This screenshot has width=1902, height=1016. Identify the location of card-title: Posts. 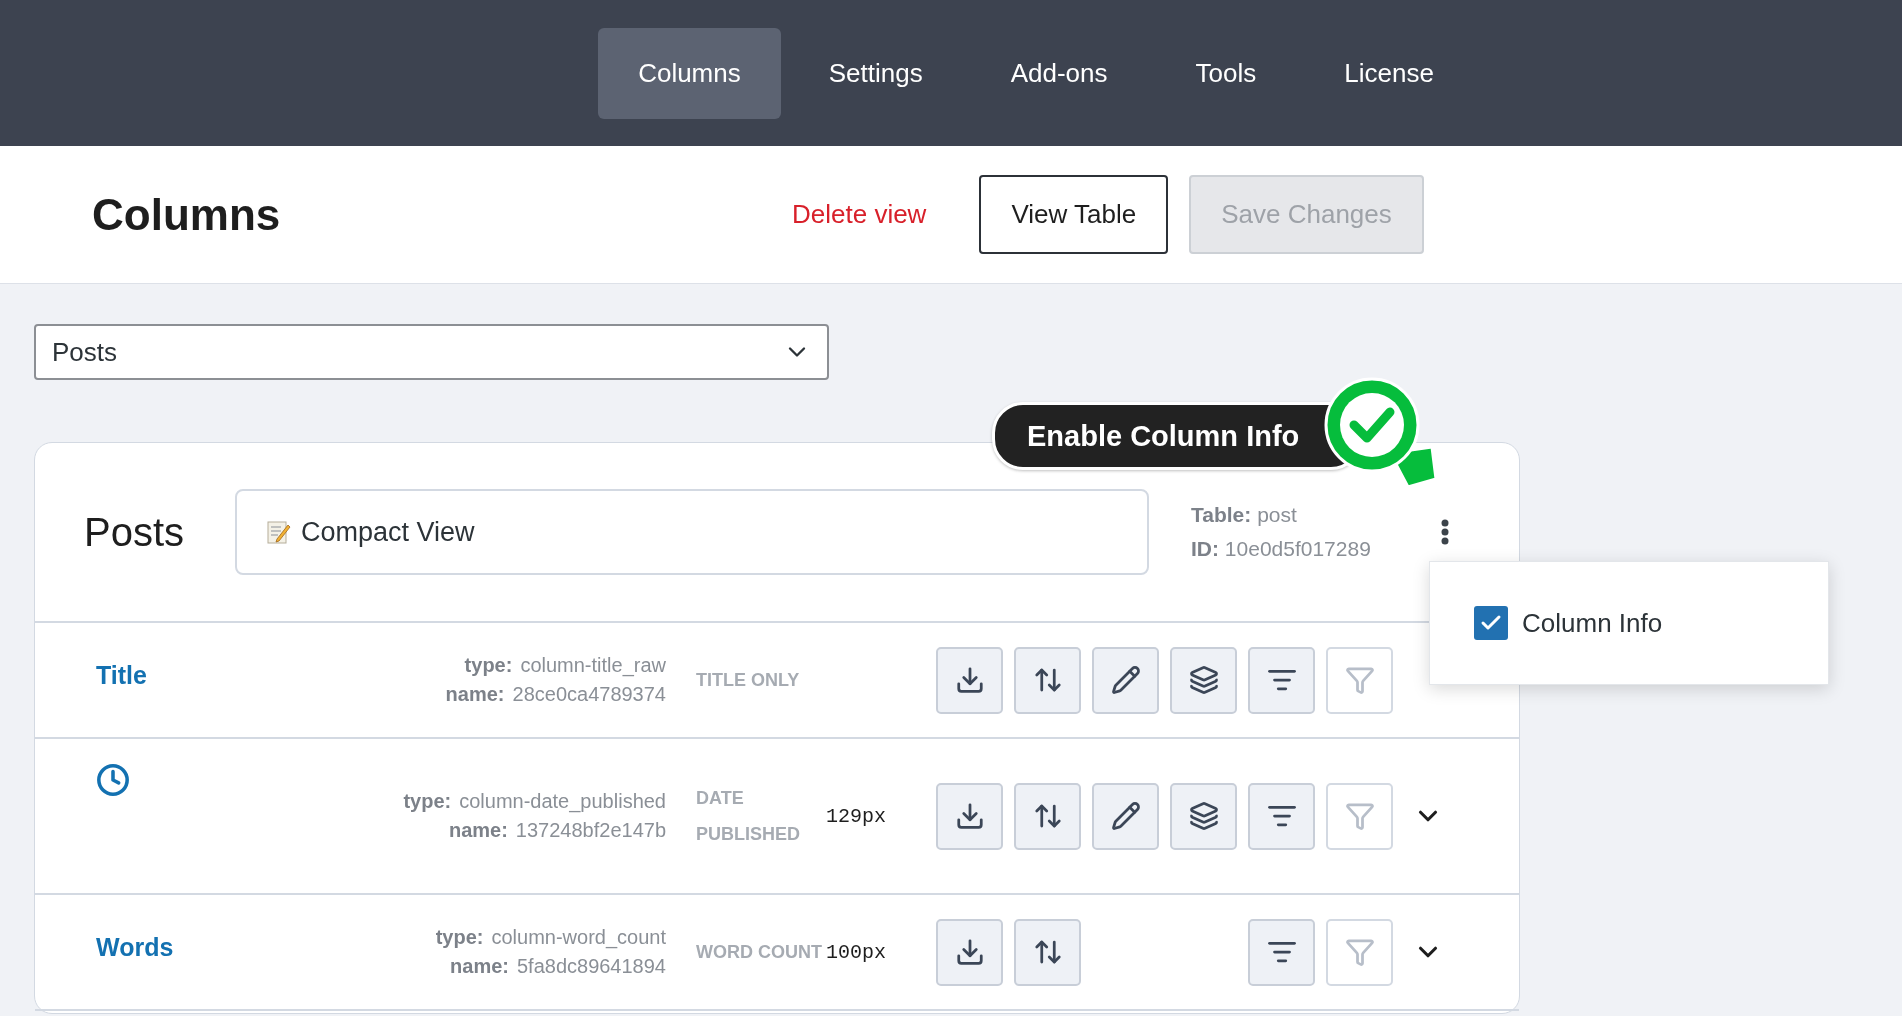
(135, 532).